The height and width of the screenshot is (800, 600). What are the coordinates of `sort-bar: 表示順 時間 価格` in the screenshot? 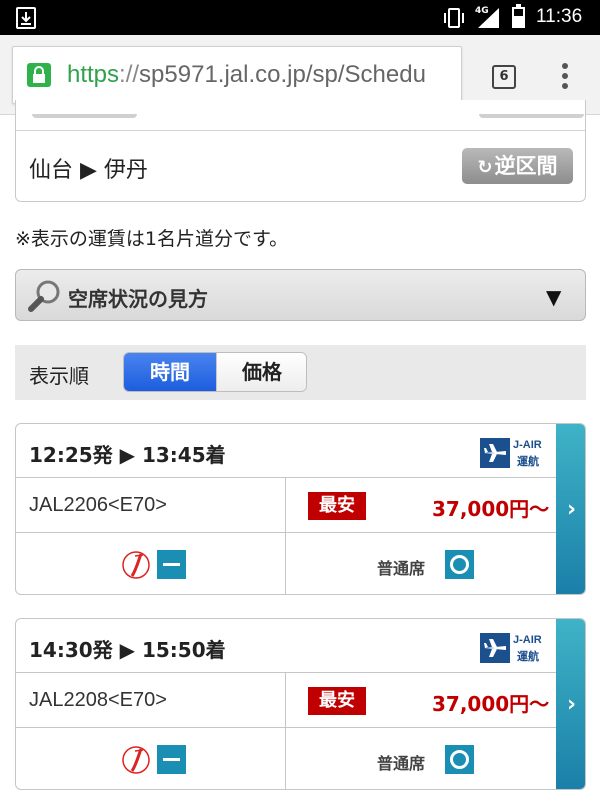 It's located at (300, 372).